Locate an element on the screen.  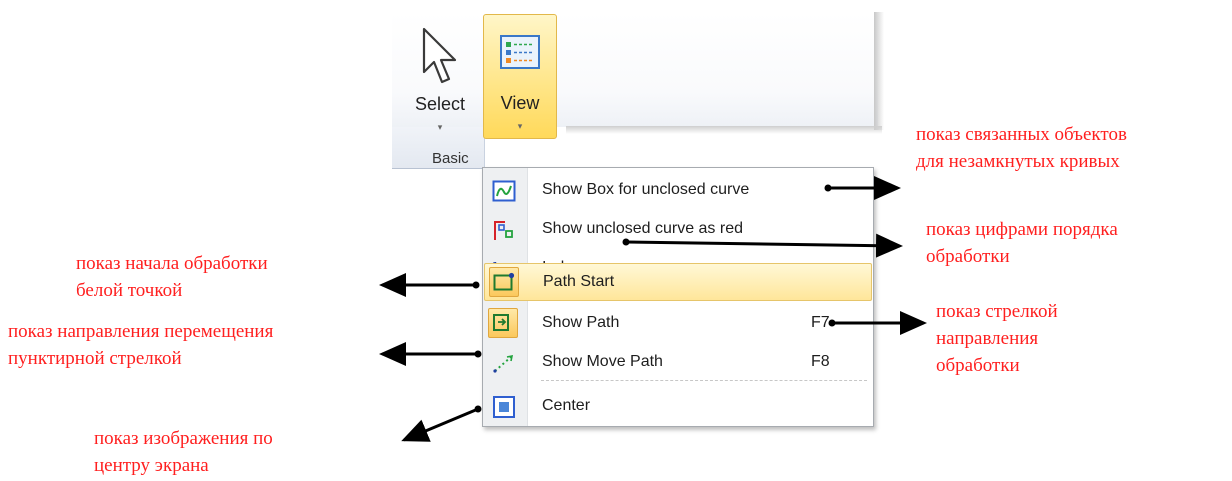
annotation-line: для незамкнутых кривых is located at coordinates (1018, 161).